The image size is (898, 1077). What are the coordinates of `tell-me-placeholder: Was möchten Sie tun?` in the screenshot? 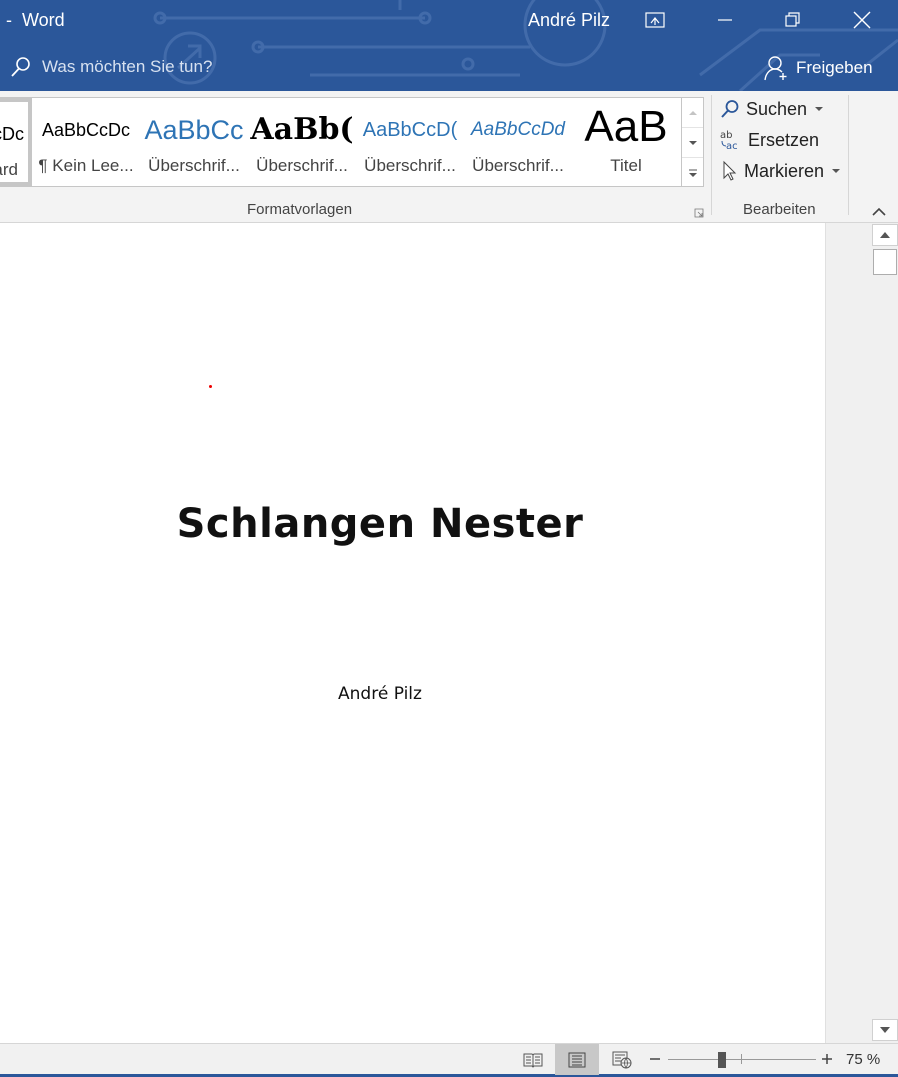 It's located at (127, 67).